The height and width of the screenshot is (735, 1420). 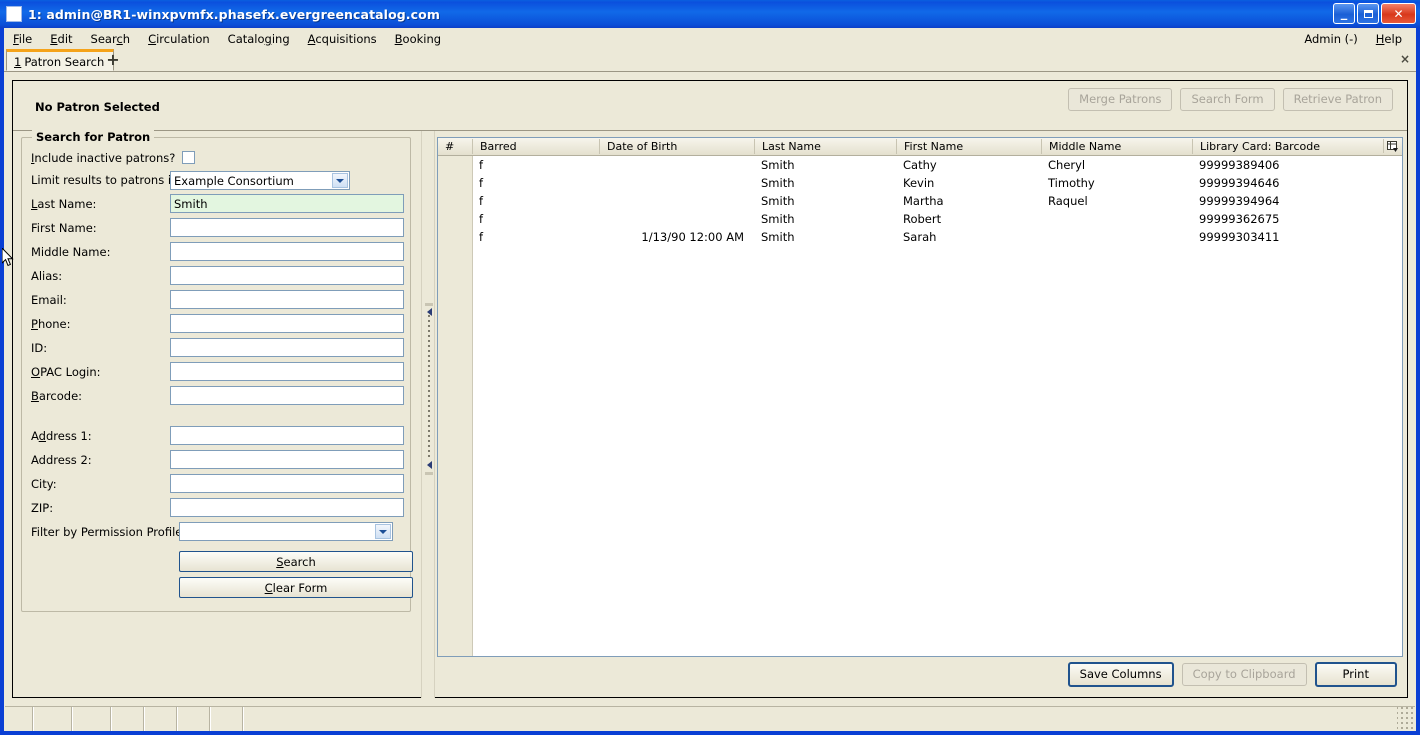 What do you see at coordinates (1330, 39) in the screenshot?
I see `menu-admin: Admin (-)` at bounding box center [1330, 39].